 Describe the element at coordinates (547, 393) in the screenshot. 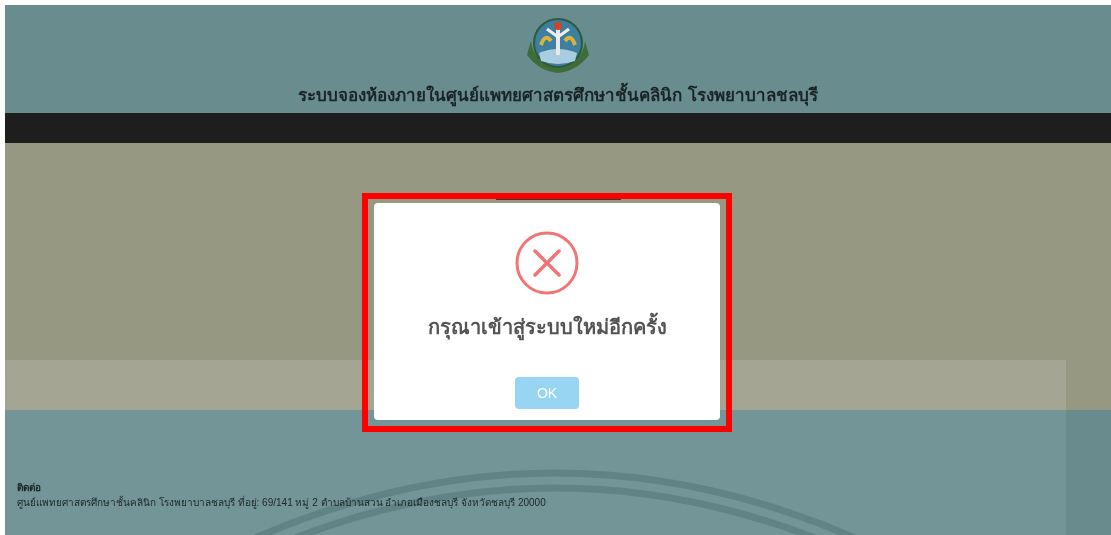

I see `ok-button: OK` at that location.